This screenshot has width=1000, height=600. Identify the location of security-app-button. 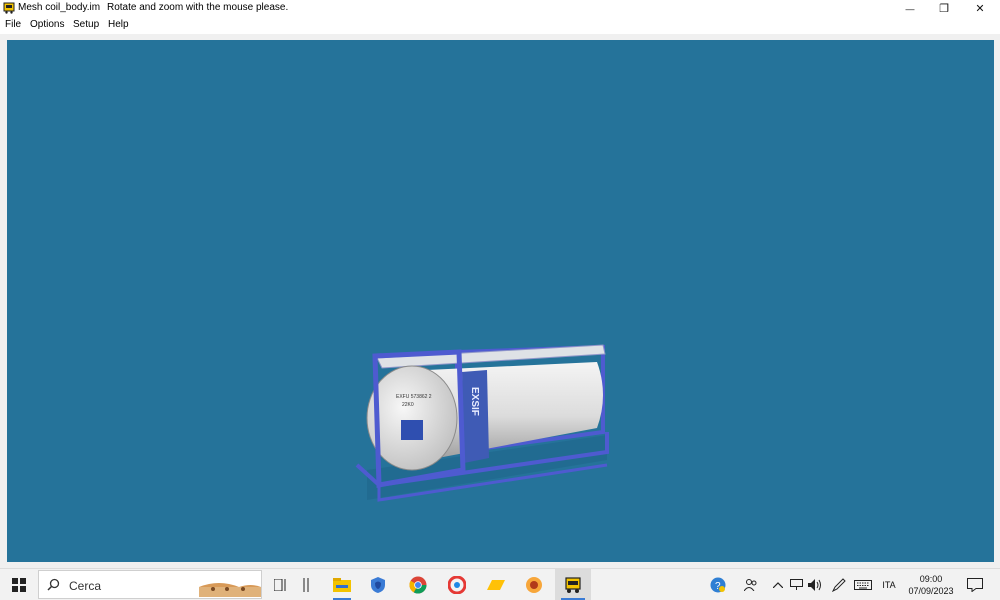
(378, 584).